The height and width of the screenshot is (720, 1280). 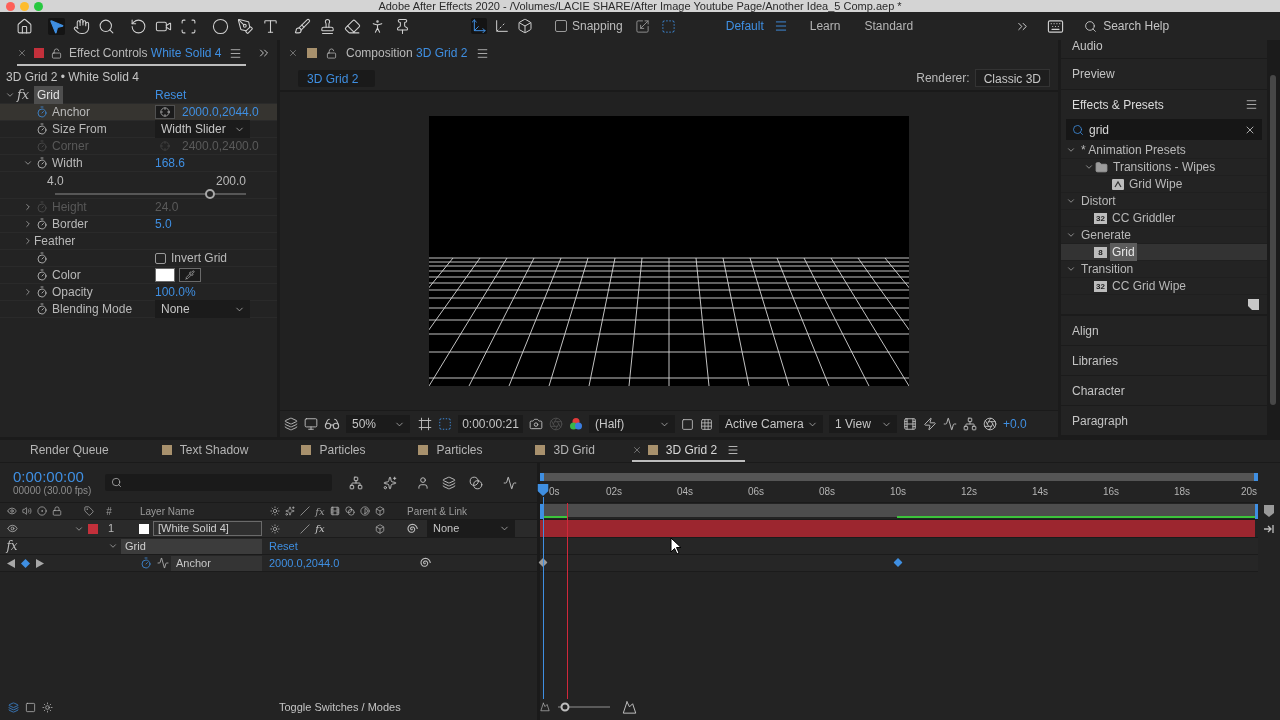 What do you see at coordinates (138, 309) in the screenshot?
I see `property-row: Blending Mode None` at bounding box center [138, 309].